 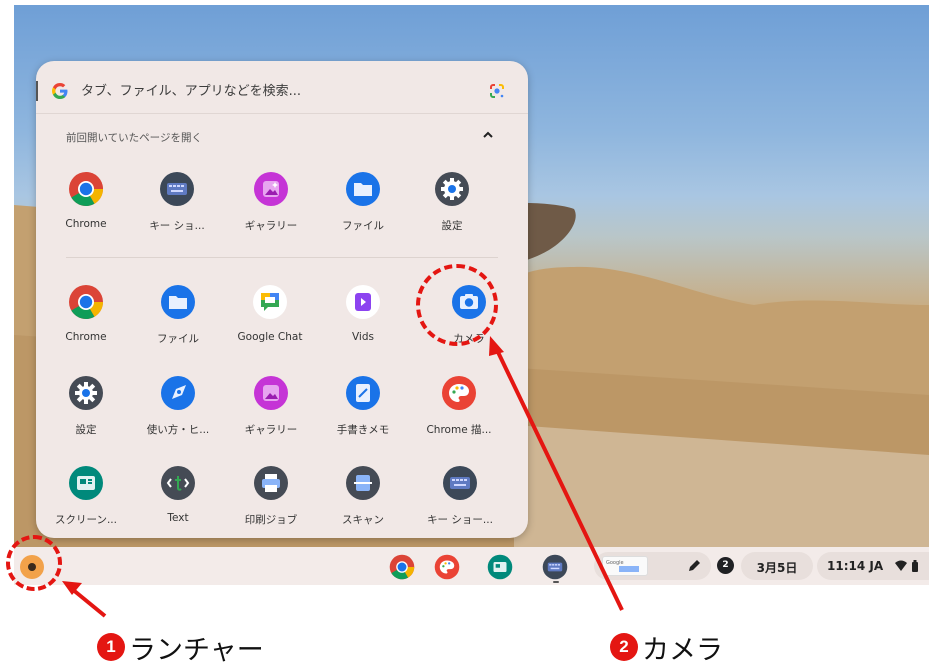 I want to click on callout-label: カメラ, so click(x=682, y=650).